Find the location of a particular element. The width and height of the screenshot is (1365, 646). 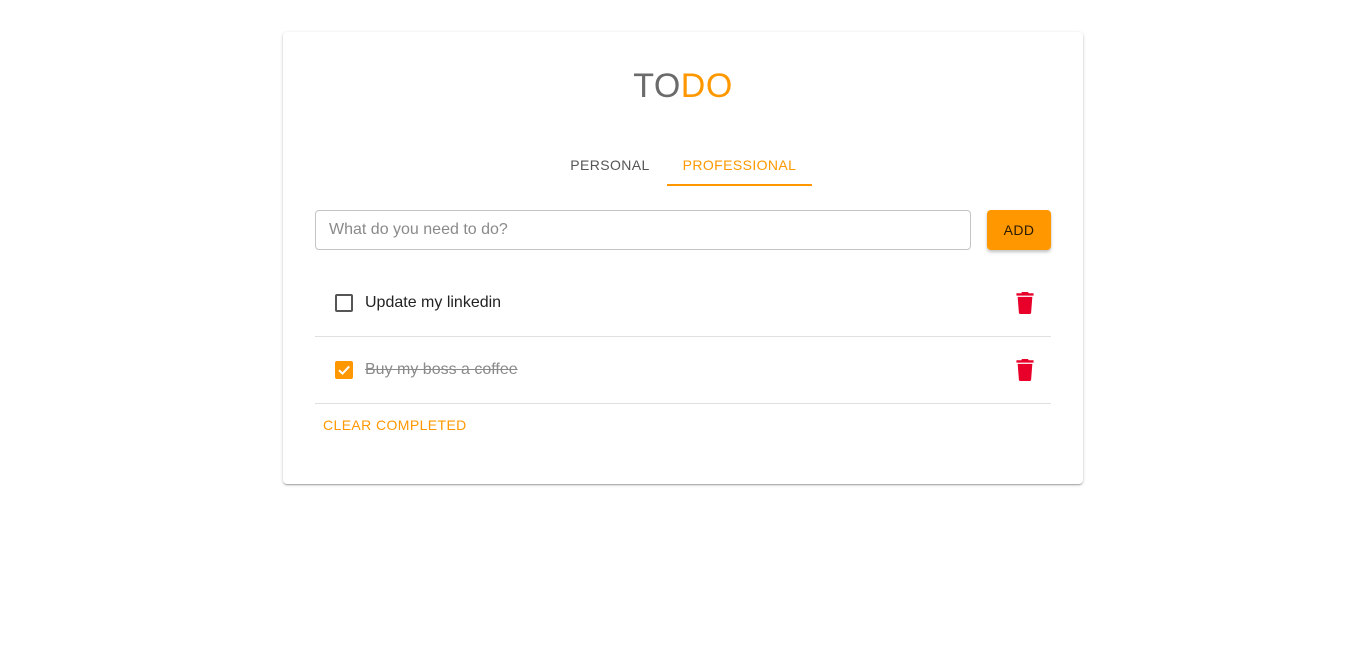

check-icon is located at coordinates (344, 370).